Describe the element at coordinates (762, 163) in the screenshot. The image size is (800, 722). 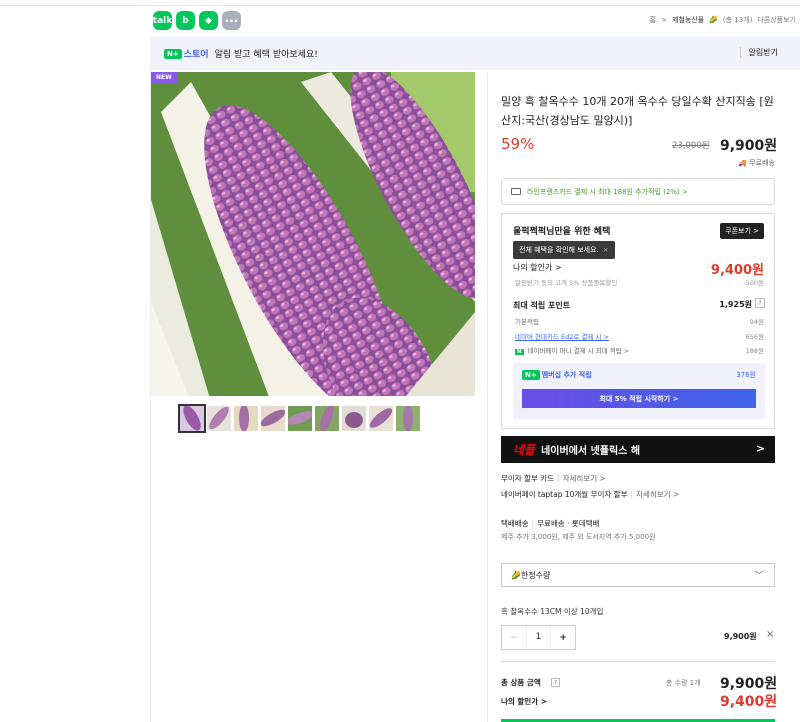
I see `shipping-text: 무료배송` at that location.